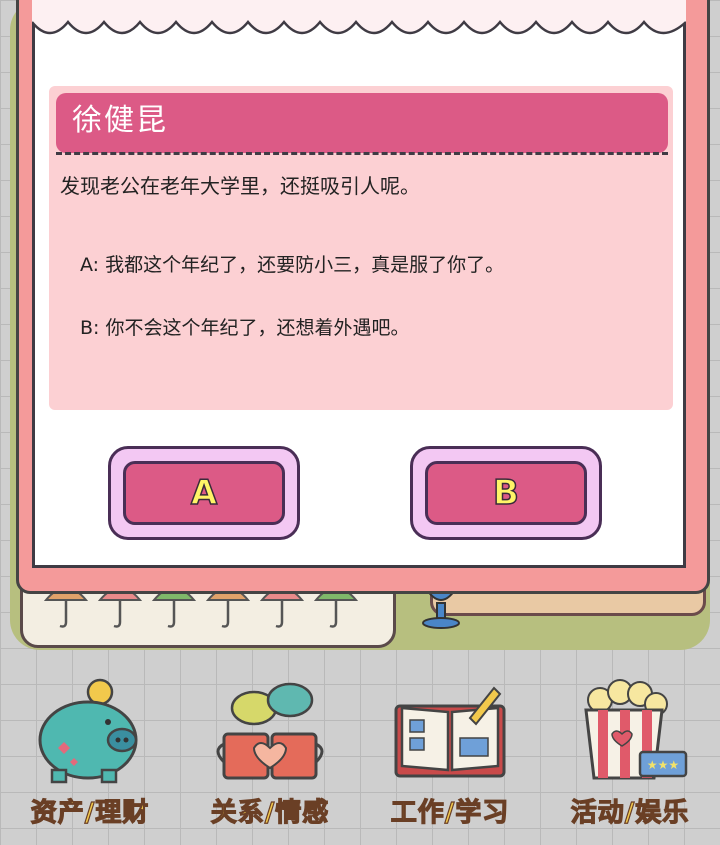 The width and height of the screenshot is (720, 845). I want to click on answer-b-button: B, so click(506, 493).